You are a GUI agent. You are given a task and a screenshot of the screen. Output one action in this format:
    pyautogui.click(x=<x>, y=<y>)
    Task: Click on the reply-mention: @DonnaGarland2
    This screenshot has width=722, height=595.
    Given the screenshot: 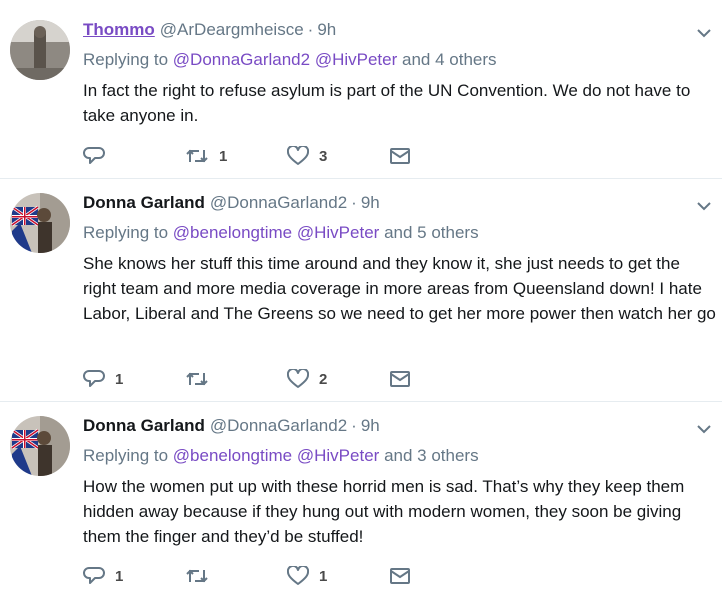 What is the action you would take?
    pyautogui.click(x=241, y=59)
    